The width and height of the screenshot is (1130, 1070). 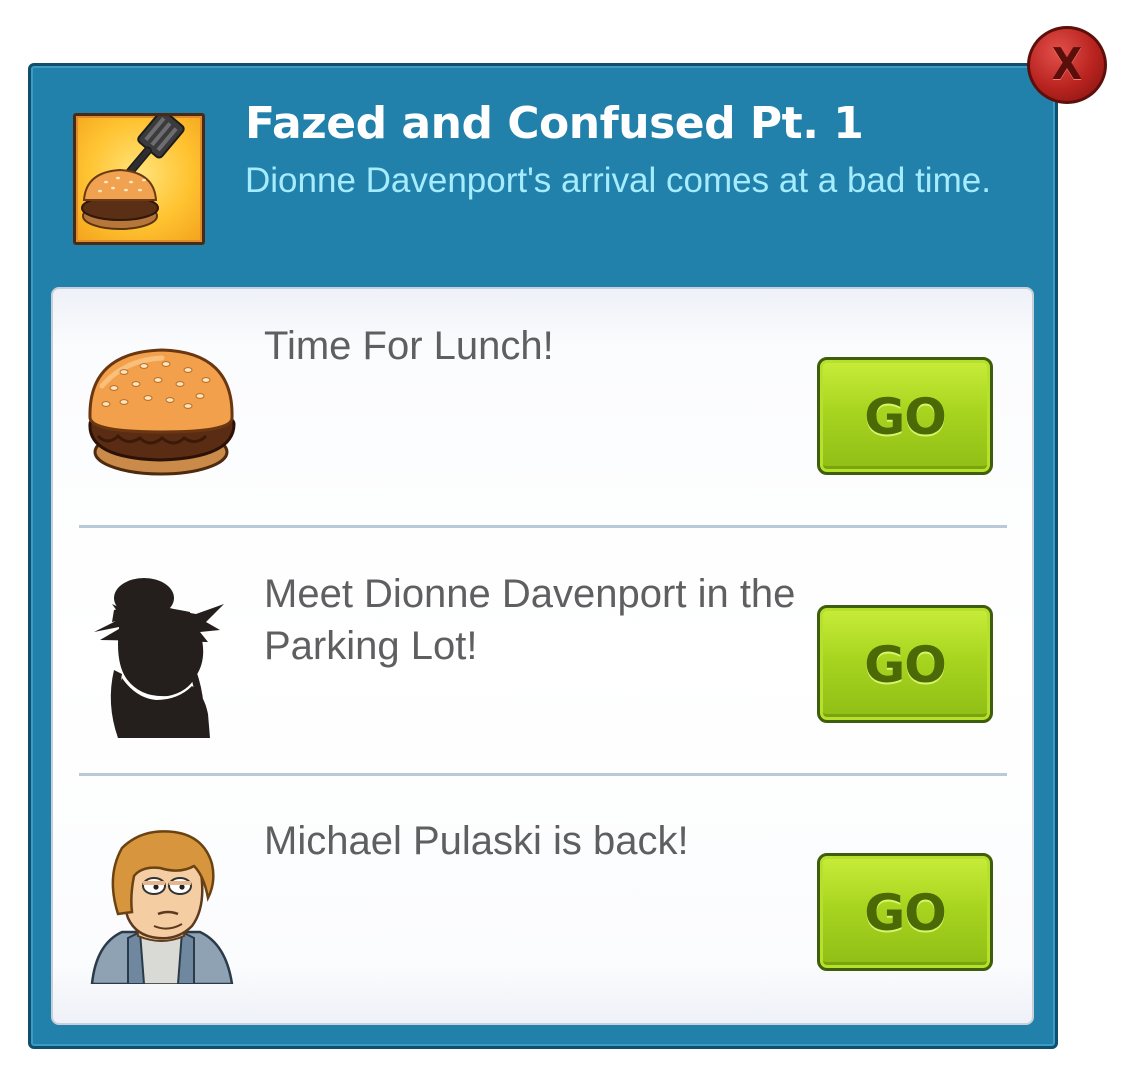 I want to click on quest-title: Fazed and Confused Pt. 1, so click(x=554, y=123).